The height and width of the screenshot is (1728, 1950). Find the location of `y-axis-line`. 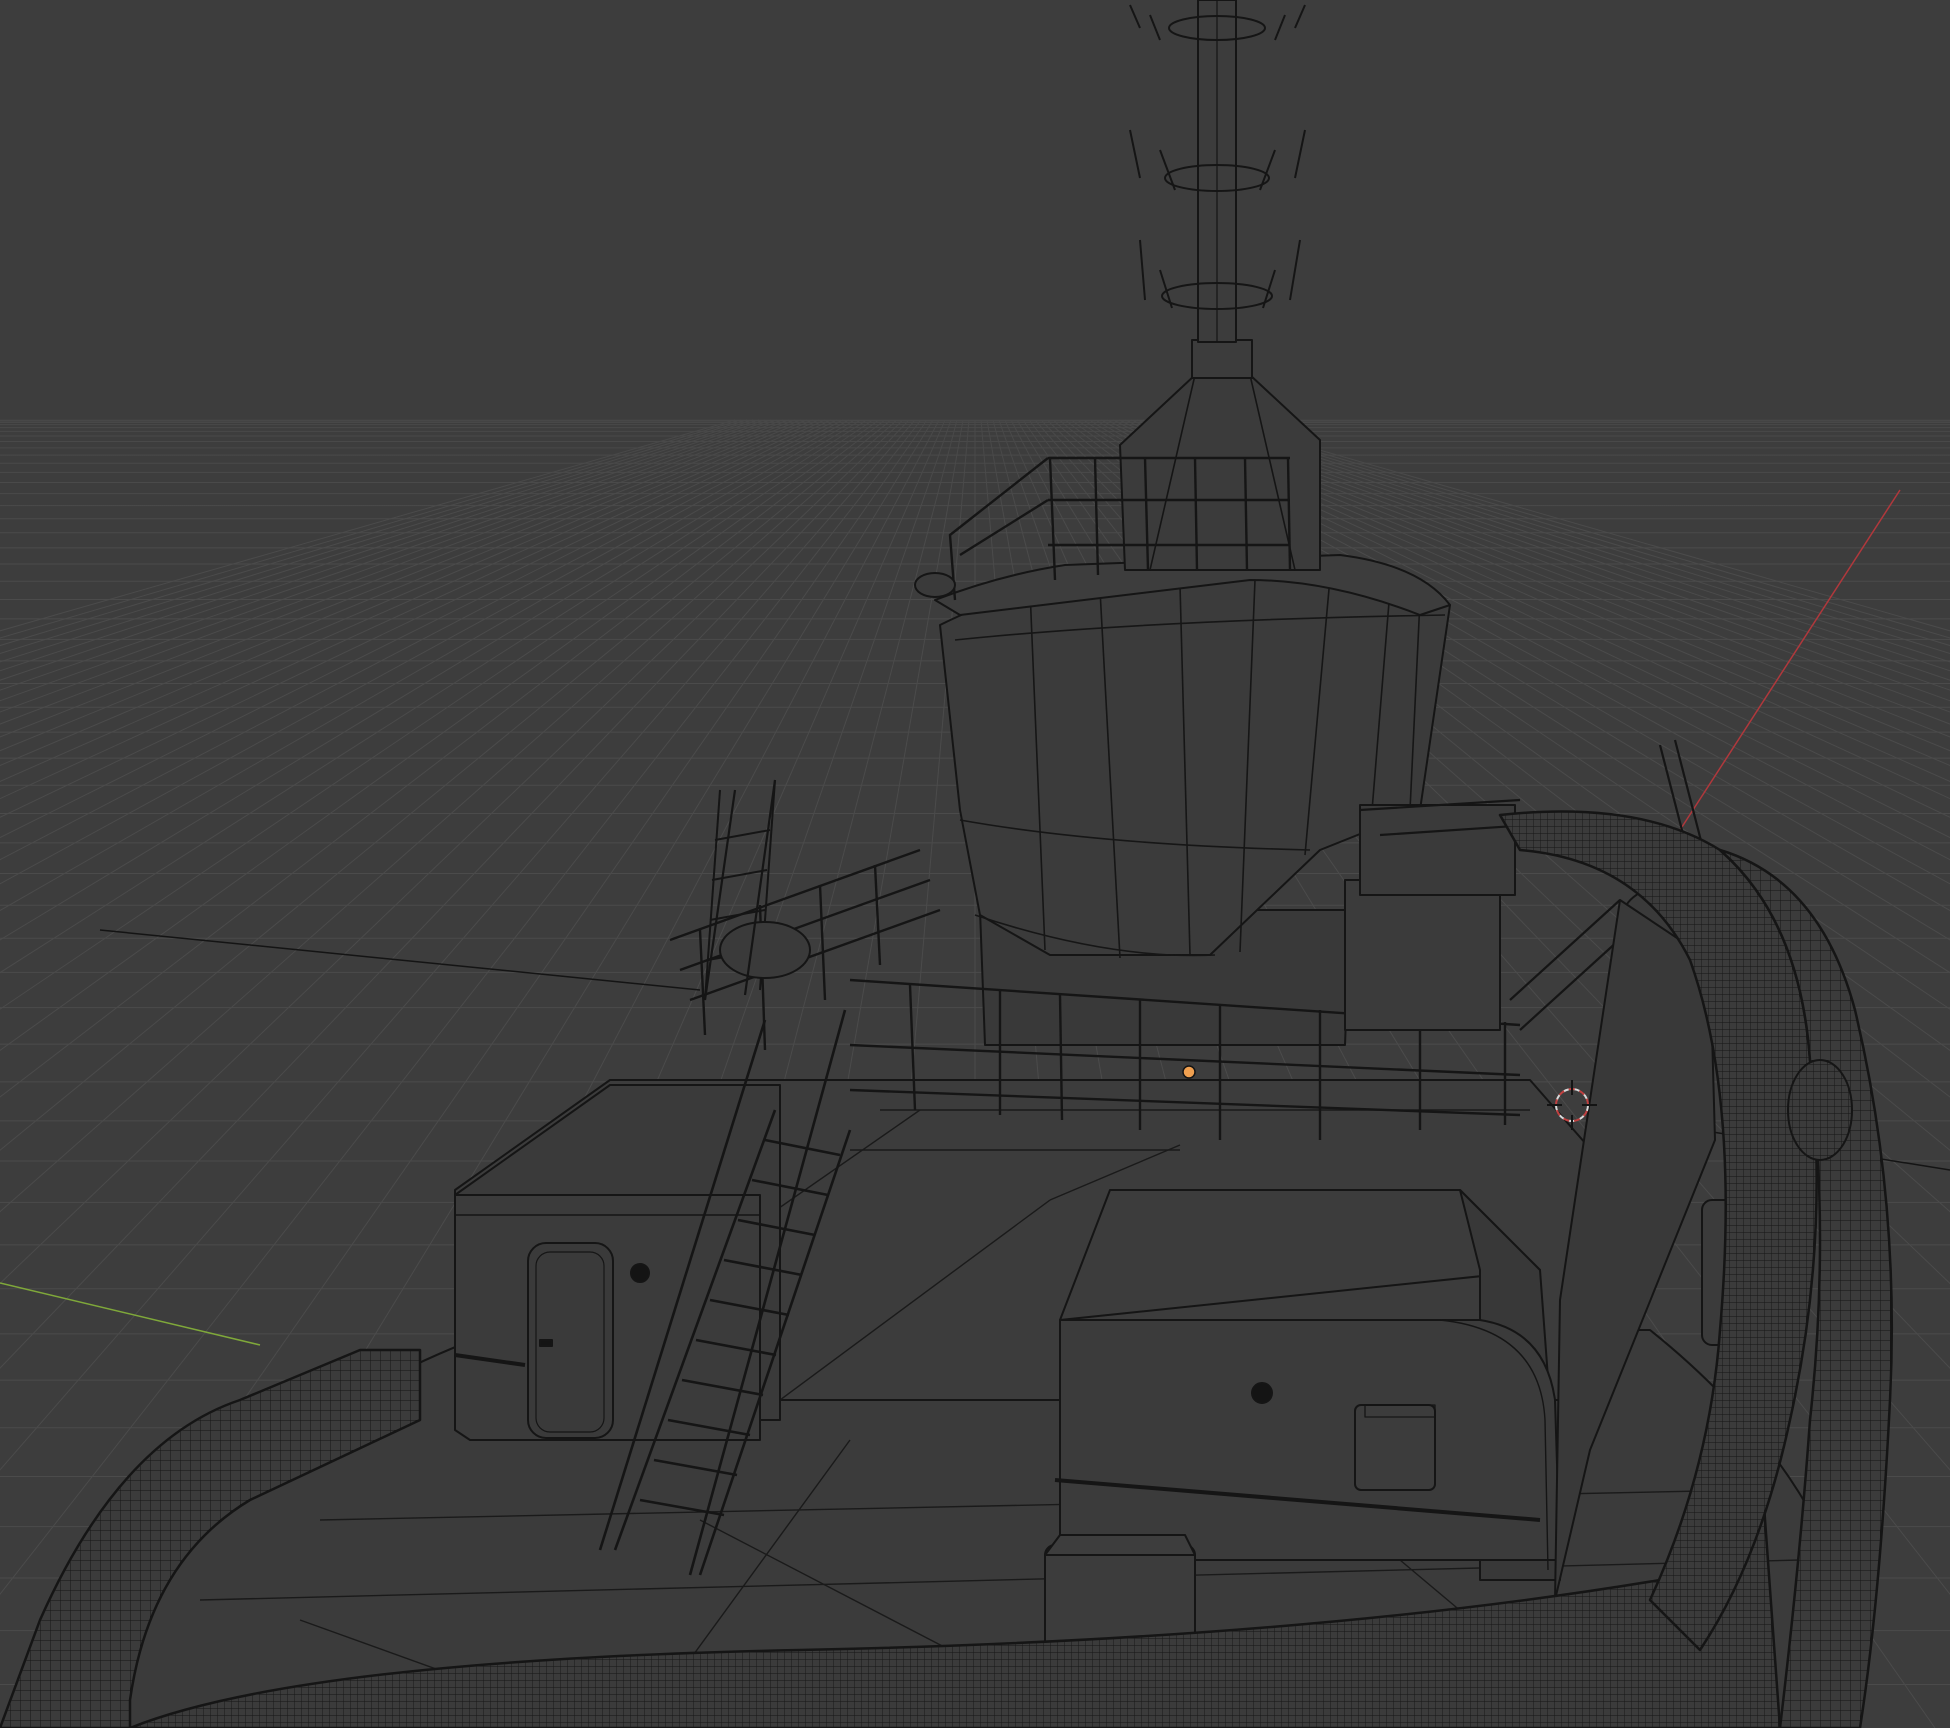

y-axis-line is located at coordinates (130, 1314).